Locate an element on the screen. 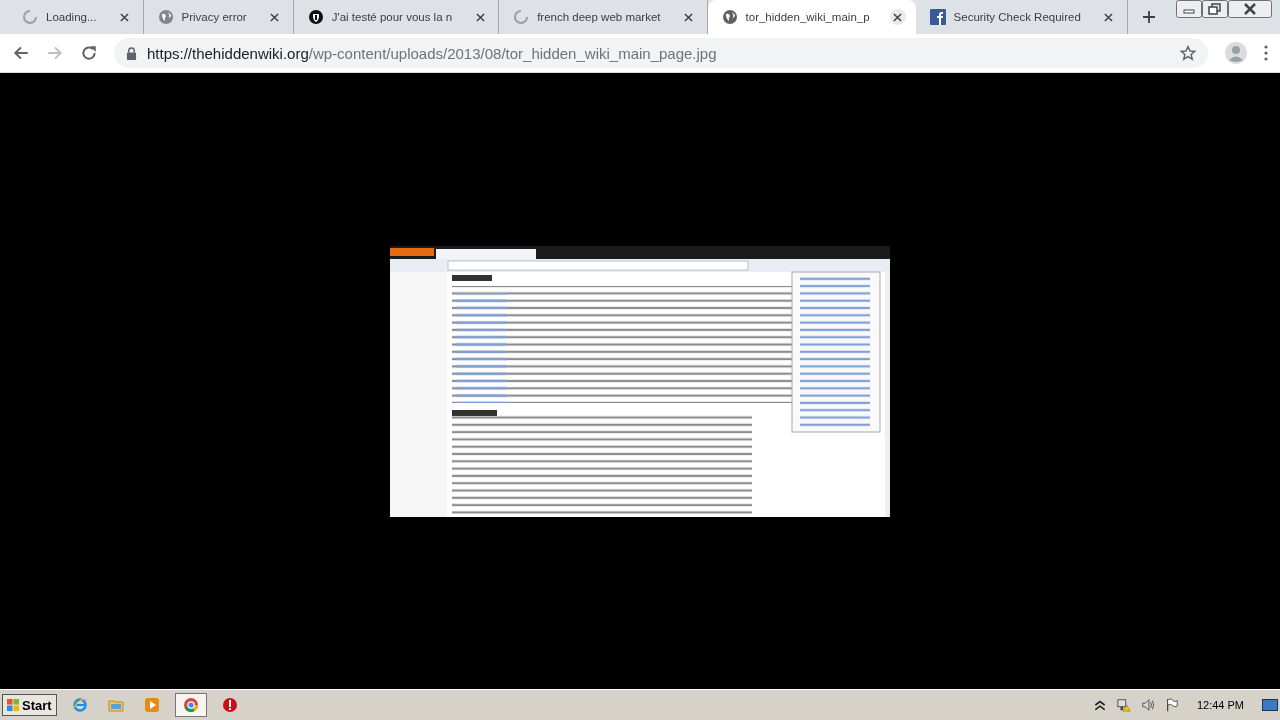 The width and height of the screenshot is (1280, 720). menu-icon is located at coordinates (1266, 53).